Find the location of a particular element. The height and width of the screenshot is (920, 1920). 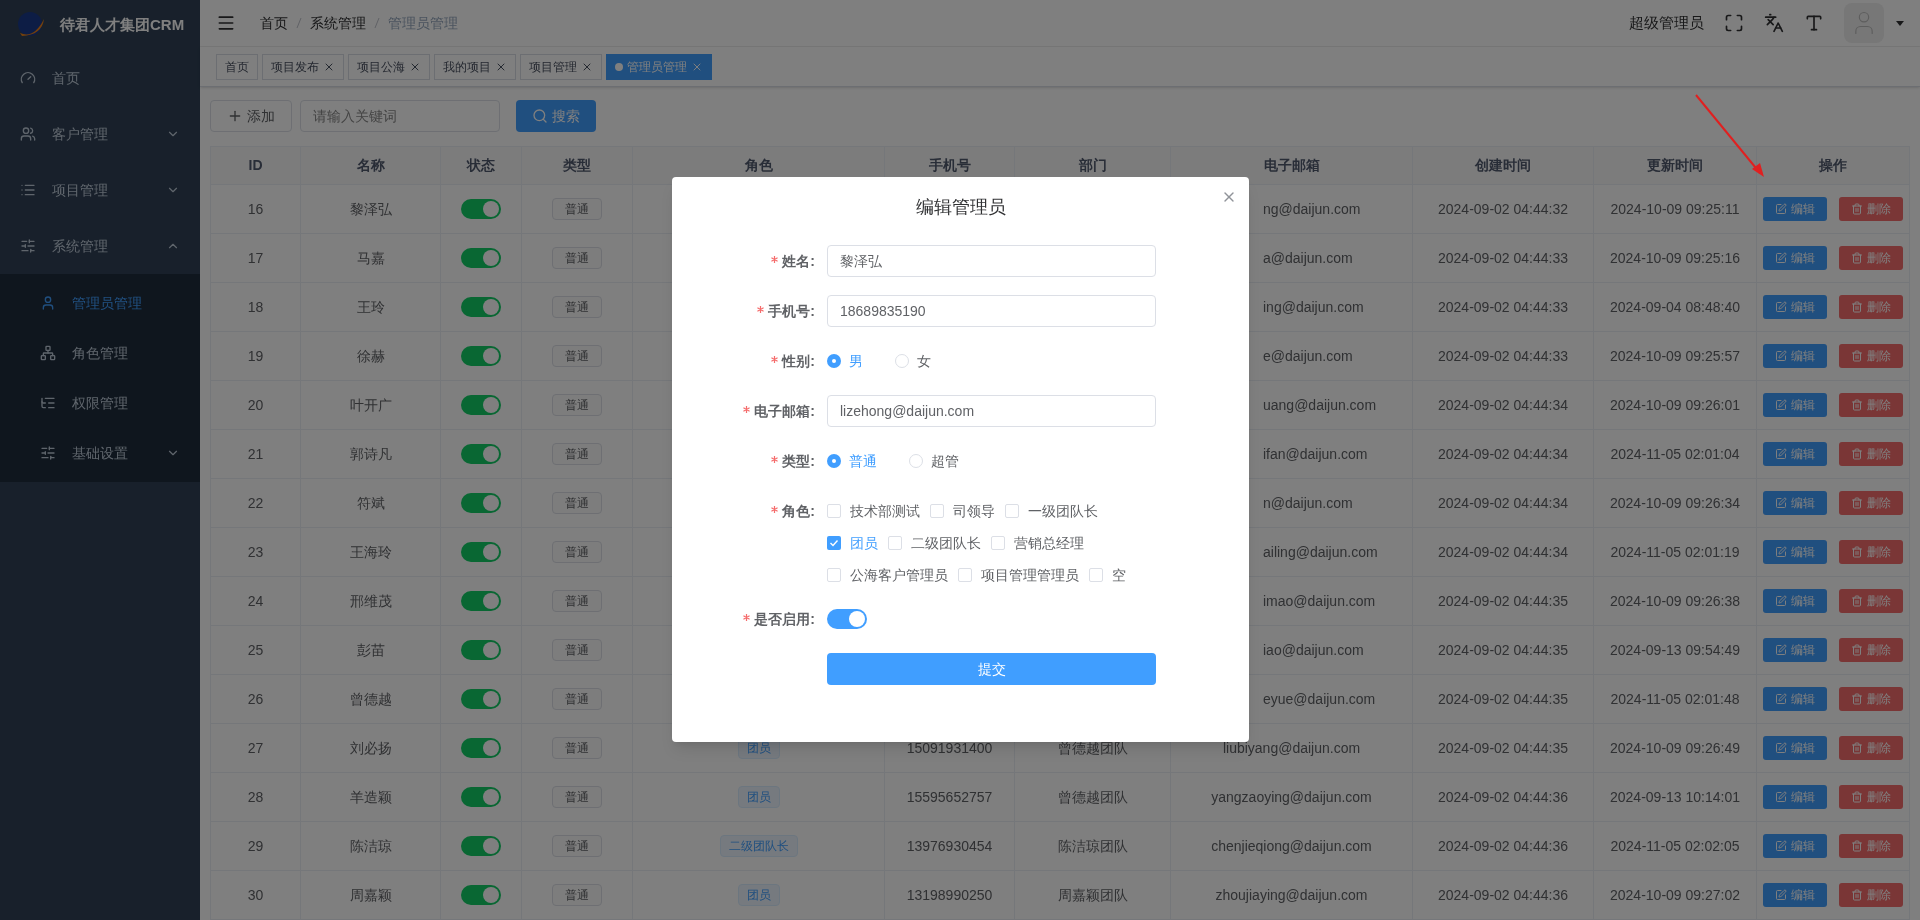

text-field: 黎泽弘 is located at coordinates (991, 261).